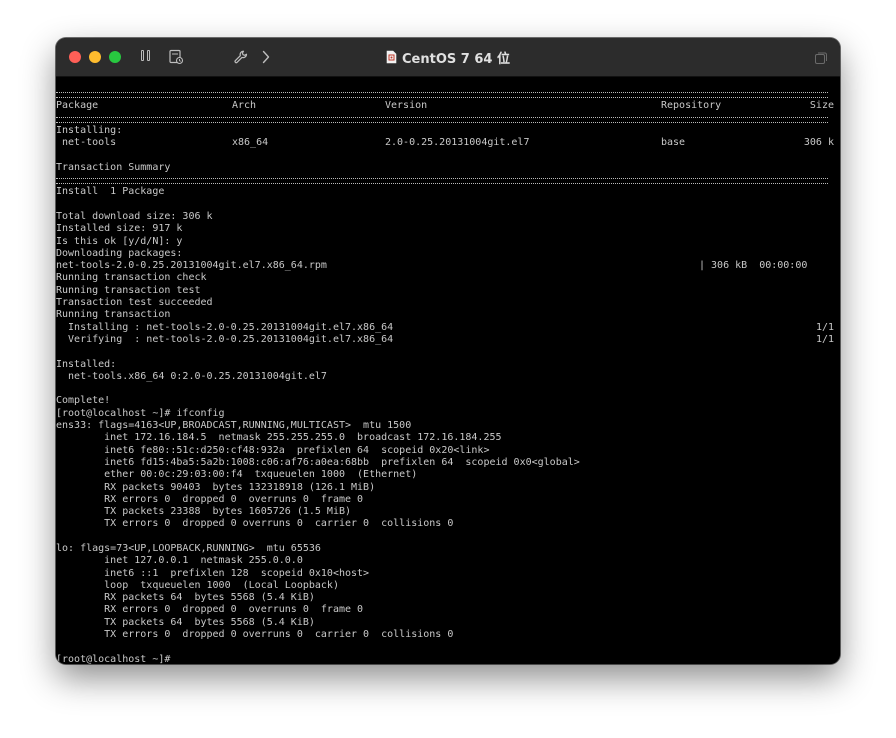 The height and width of the screenshot is (738, 896). What do you see at coordinates (406, 106) in the screenshot?
I see `header-version: Version` at bounding box center [406, 106].